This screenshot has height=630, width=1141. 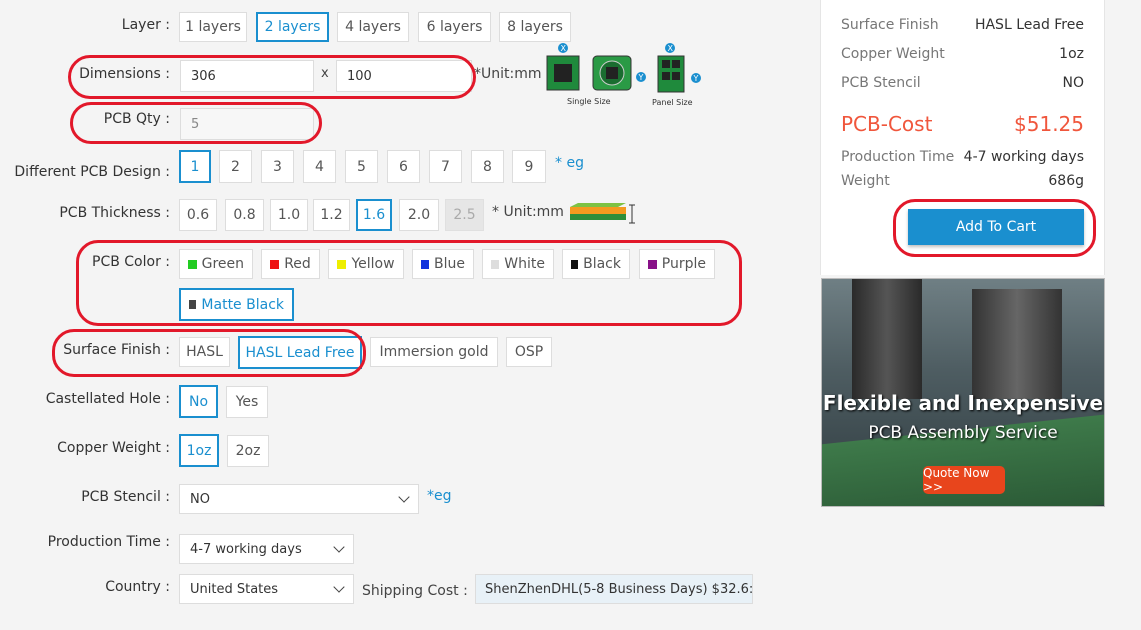 I want to click on layer-option-6: 6 layers, so click(x=454, y=27).